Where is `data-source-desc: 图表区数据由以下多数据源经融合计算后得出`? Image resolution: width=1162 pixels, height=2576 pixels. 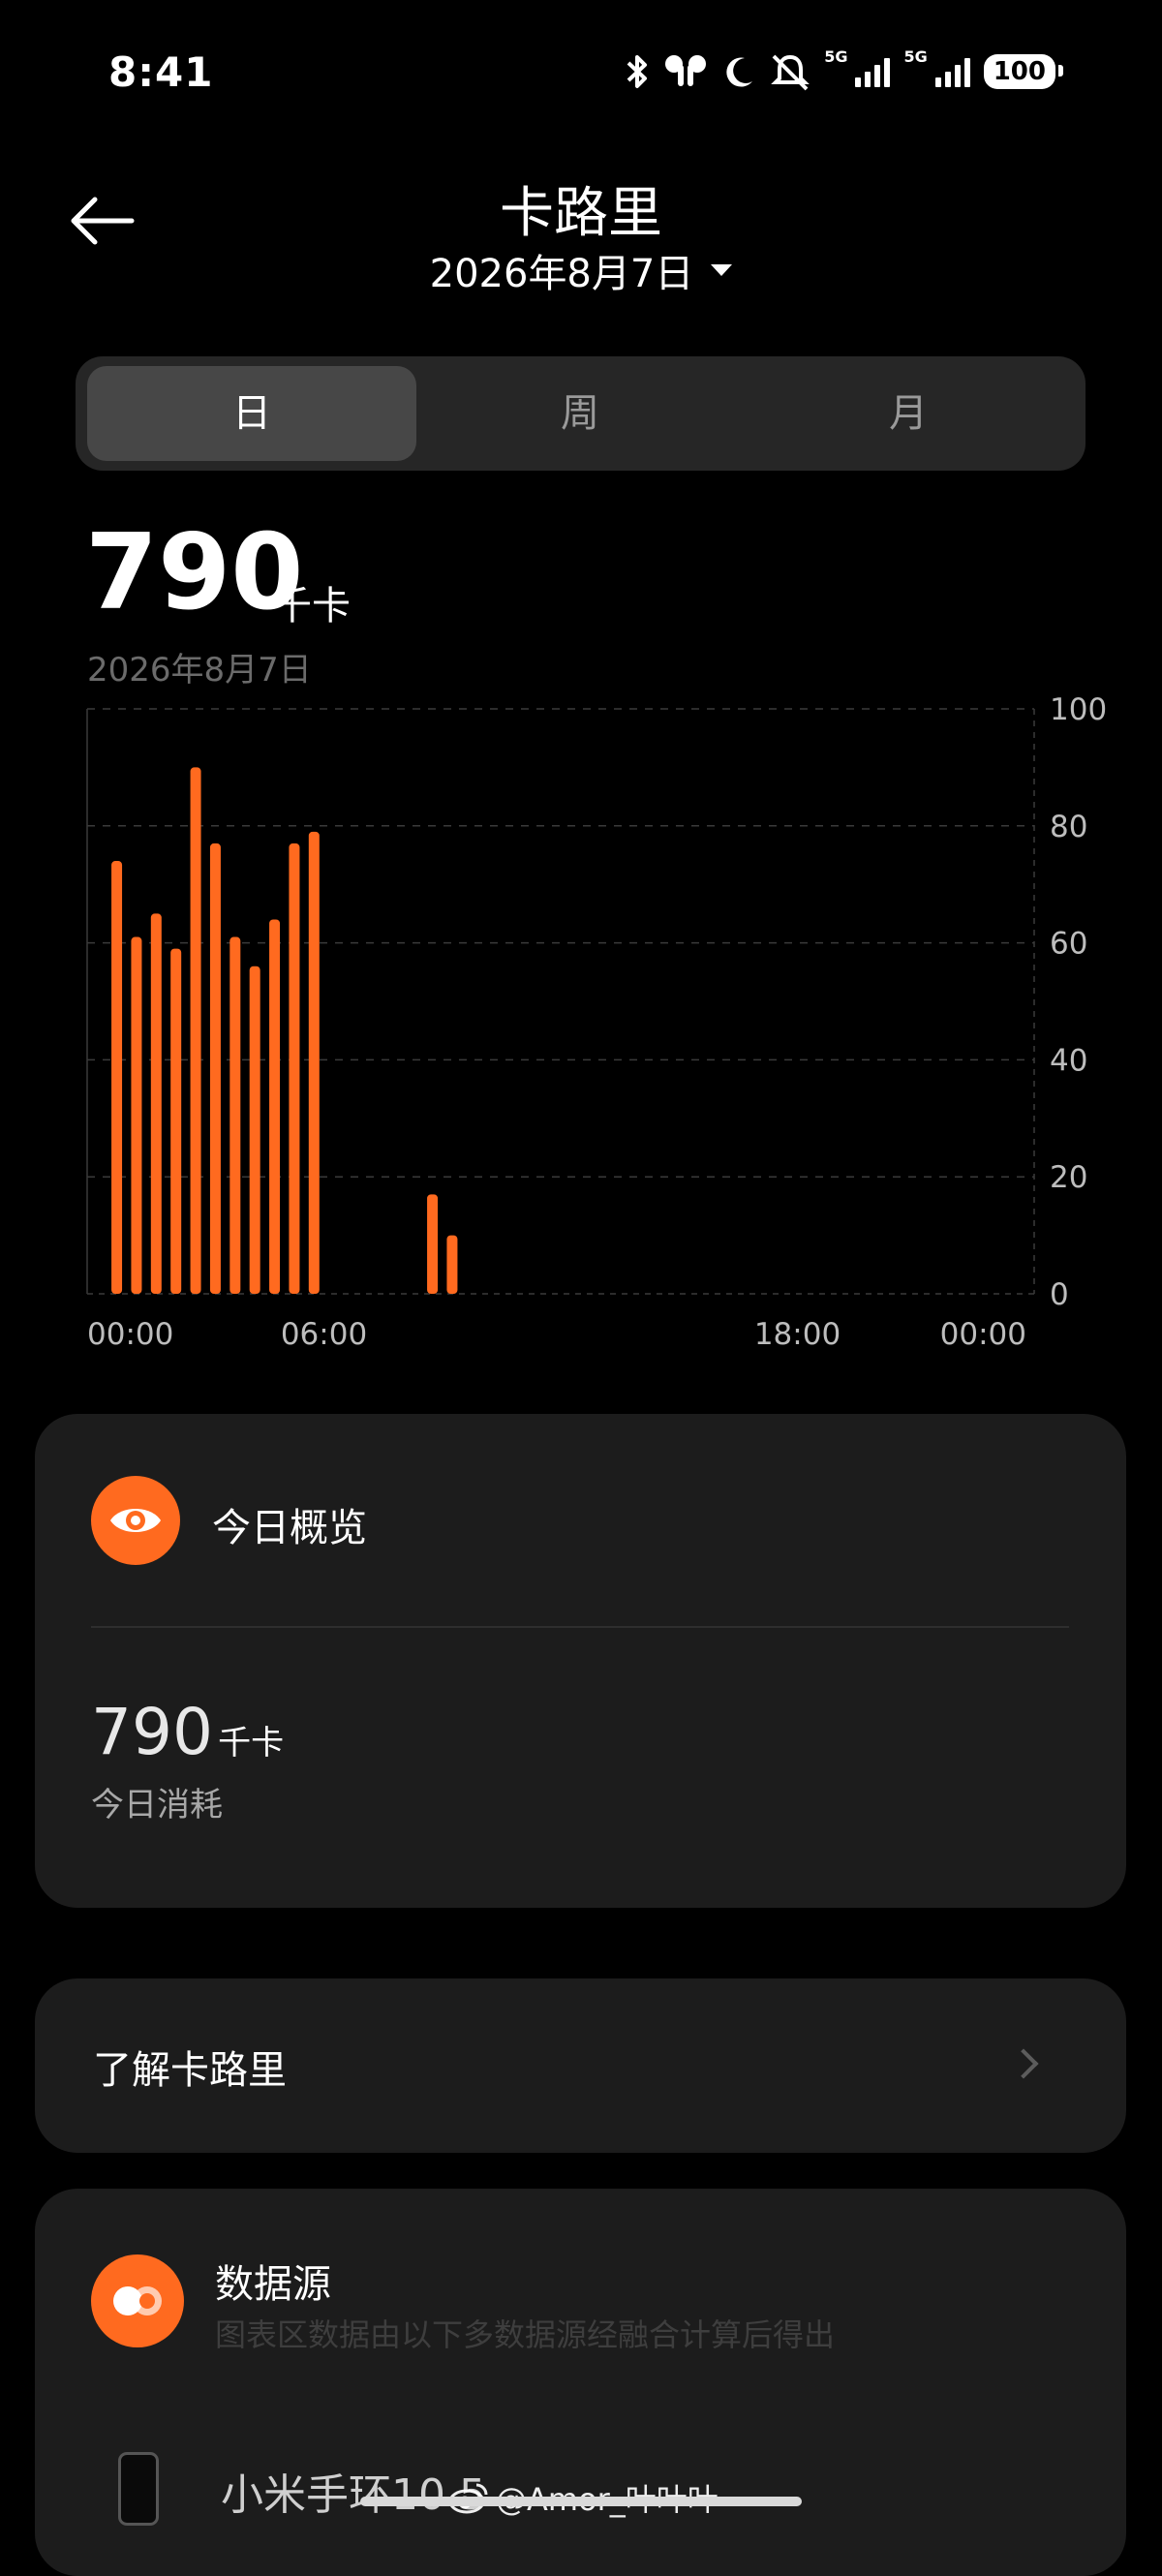
data-source-desc: 图表区数据由以下多数据源经融合计算后得出 is located at coordinates (525, 2334).